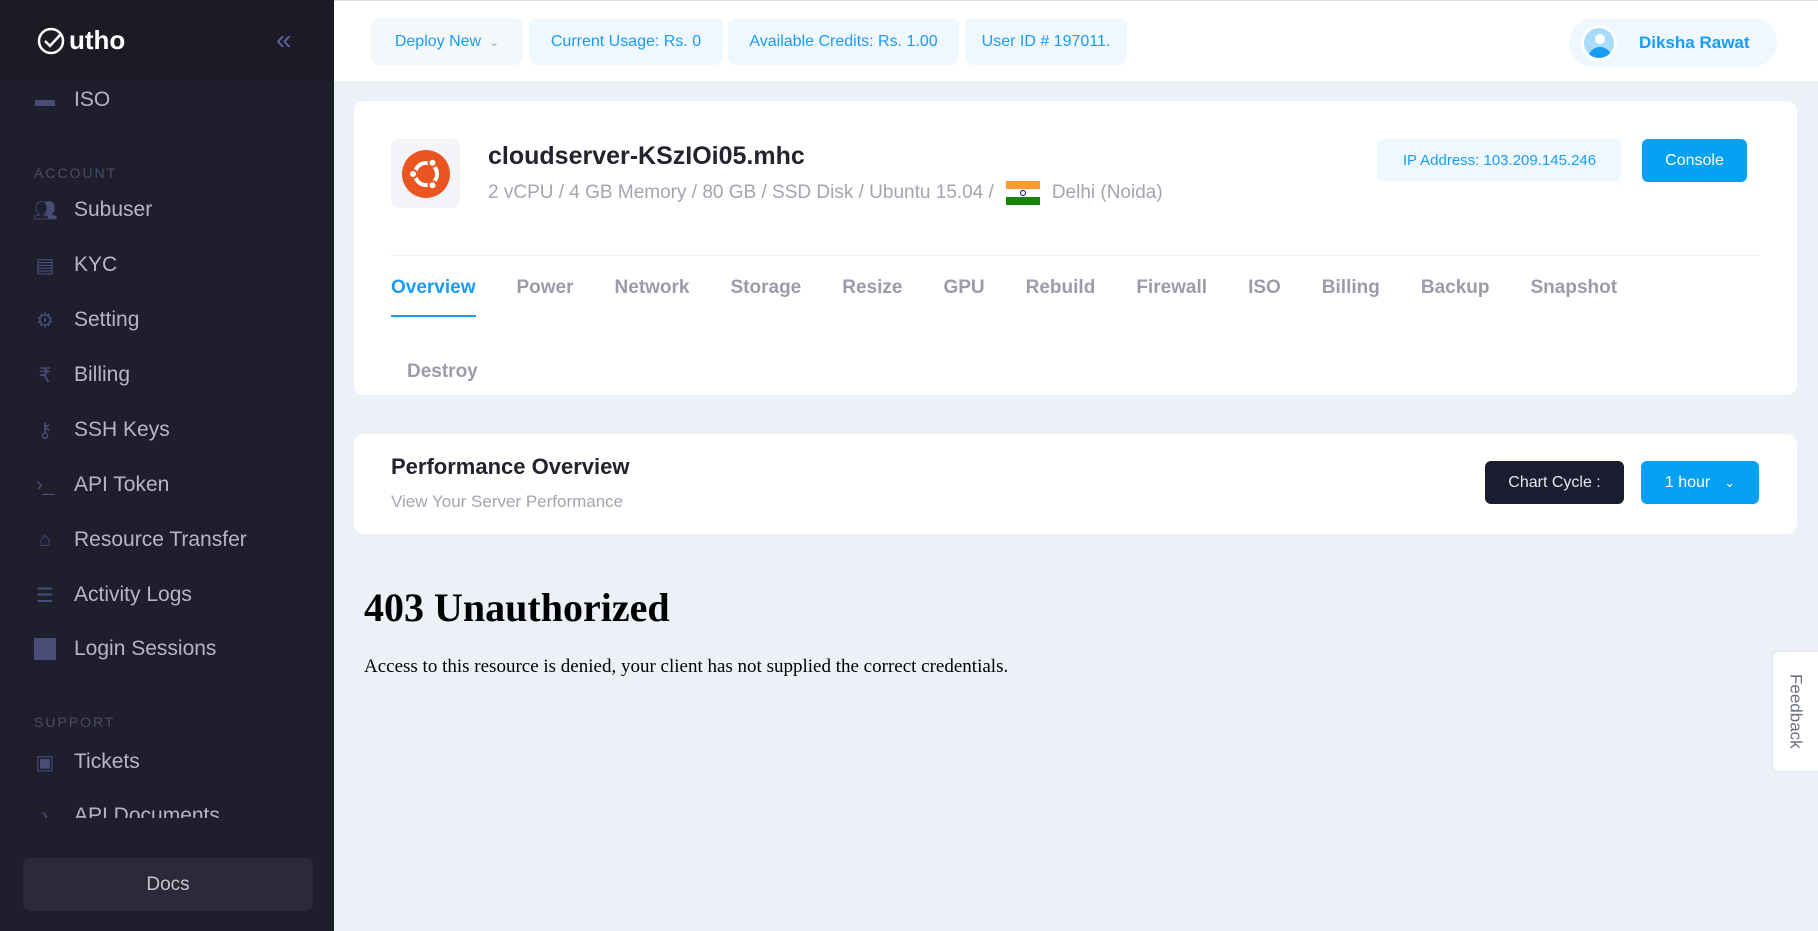 This screenshot has width=1818, height=931. I want to click on chart-cycle-dropdown: 1 hour ⌄, so click(1700, 482).